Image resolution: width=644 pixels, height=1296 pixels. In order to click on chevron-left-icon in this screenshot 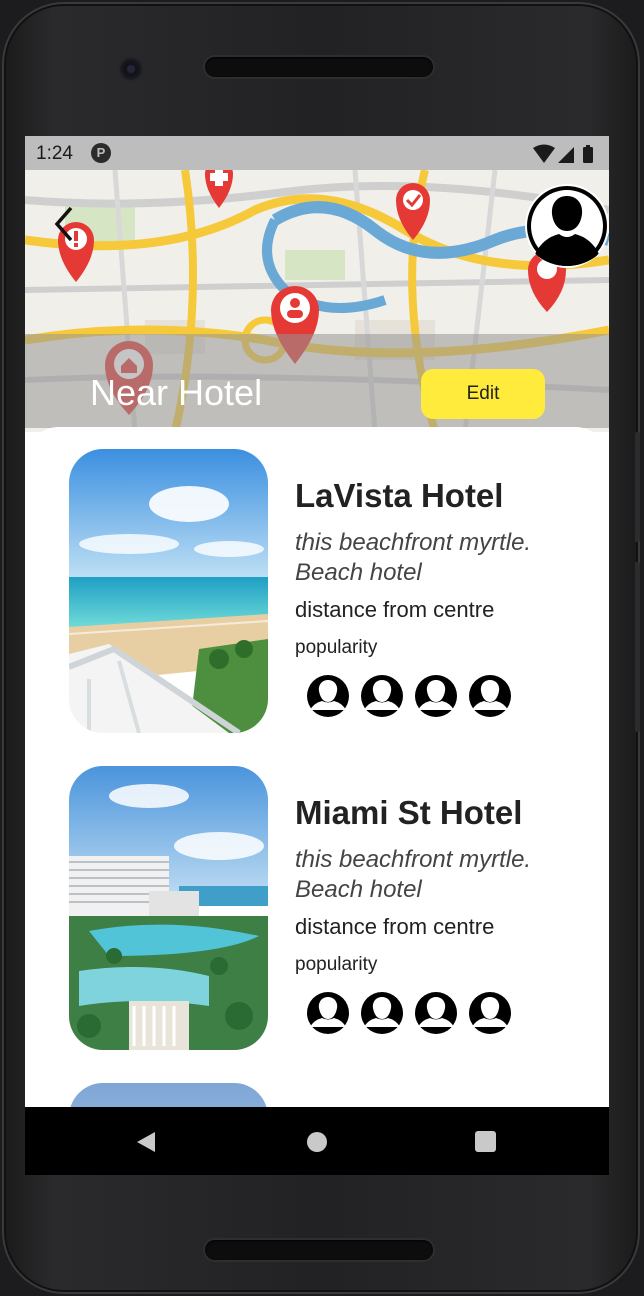, I will do `click(64, 224)`.